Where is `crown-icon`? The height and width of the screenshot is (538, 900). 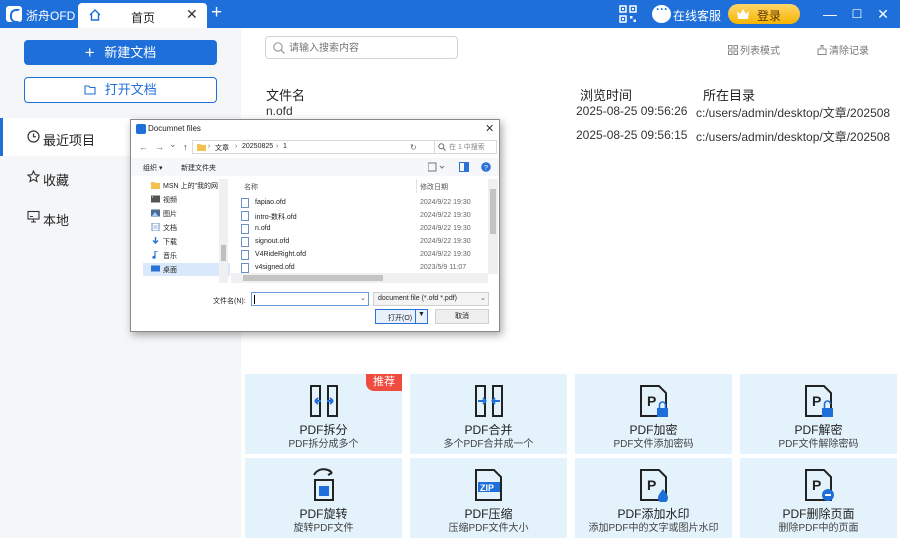
crown-icon is located at coordinates (743, 14).